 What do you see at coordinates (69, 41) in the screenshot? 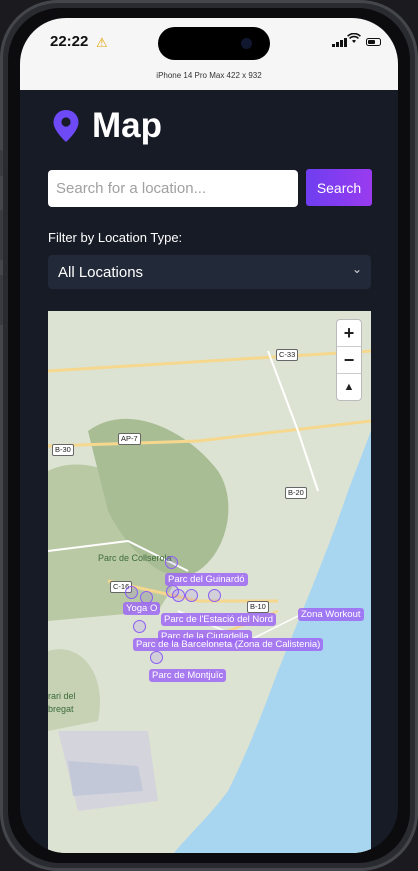
I see `status-time: 22:22` at bounding box center [69, 41].